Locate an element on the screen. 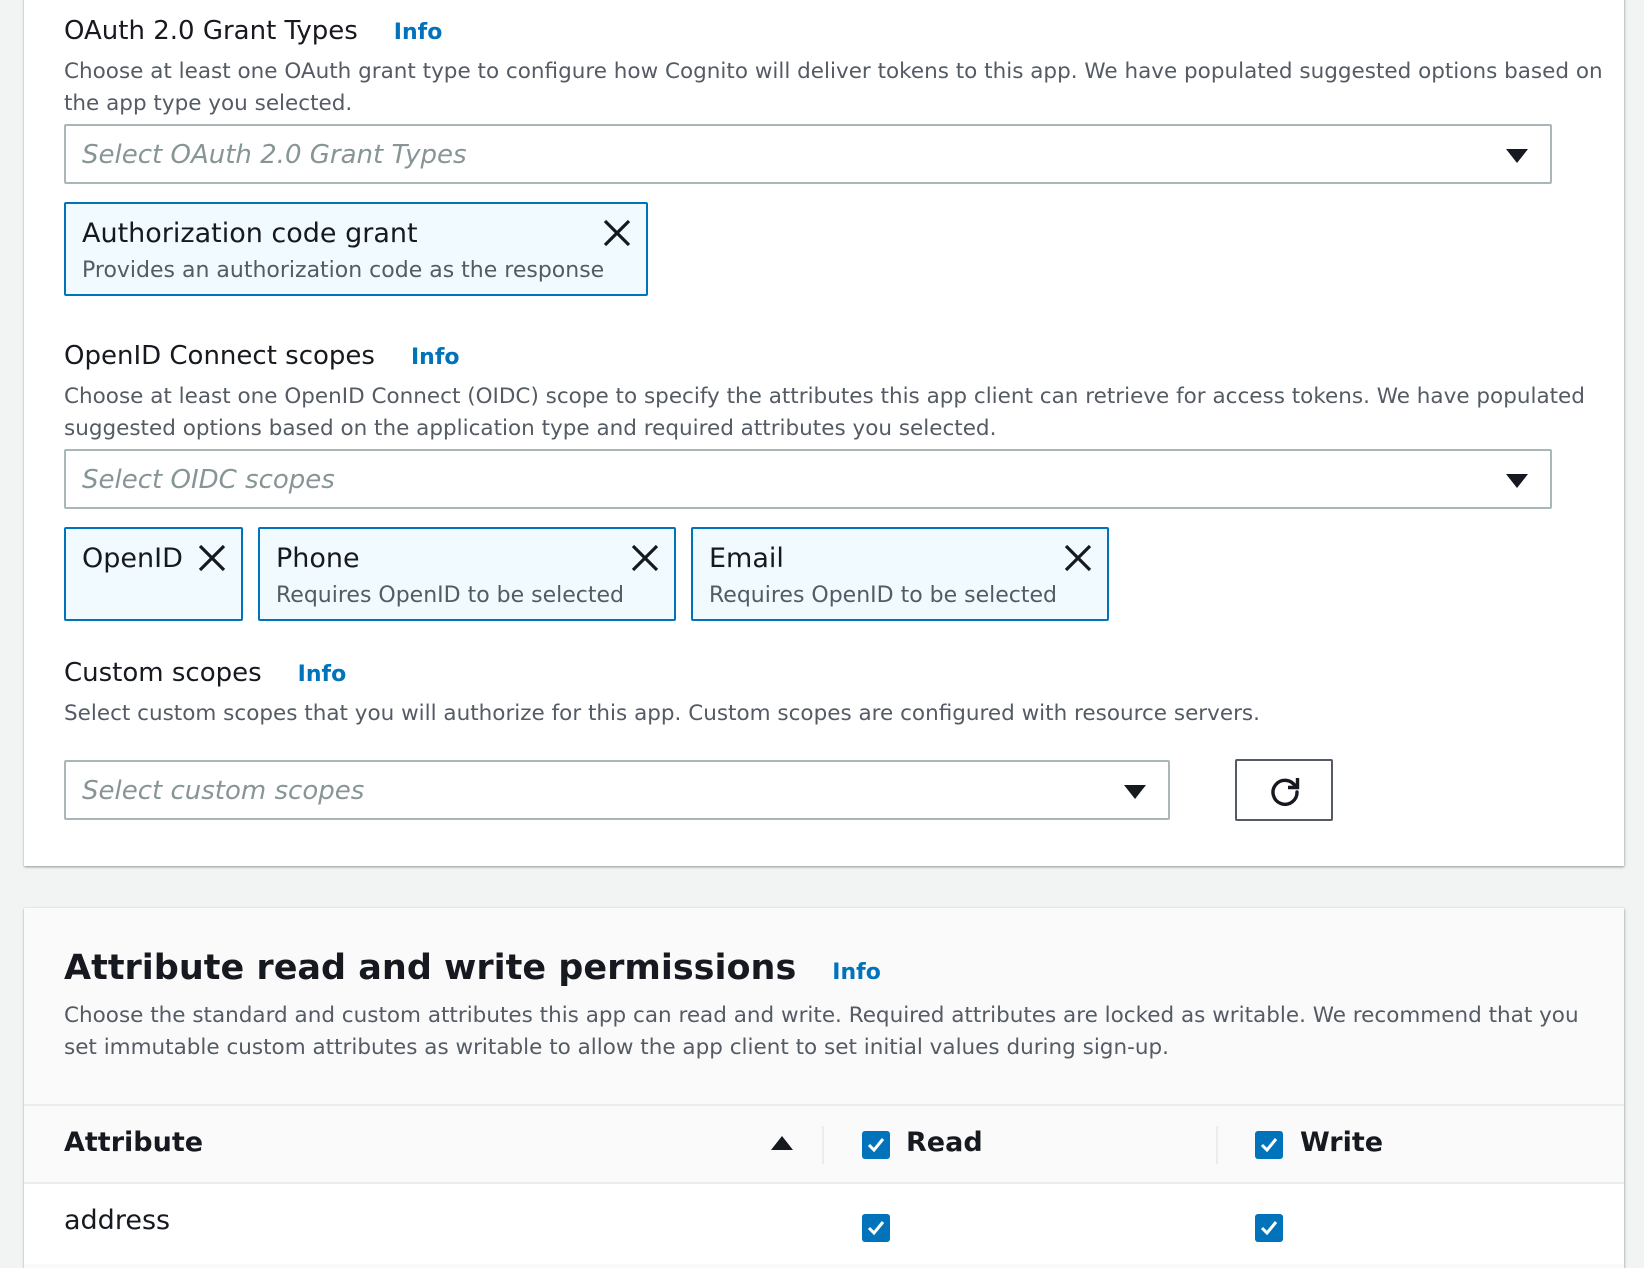 The image size is (1644, 1268). column-header-attribute: Attribute is located at coordinates (133, 1142).